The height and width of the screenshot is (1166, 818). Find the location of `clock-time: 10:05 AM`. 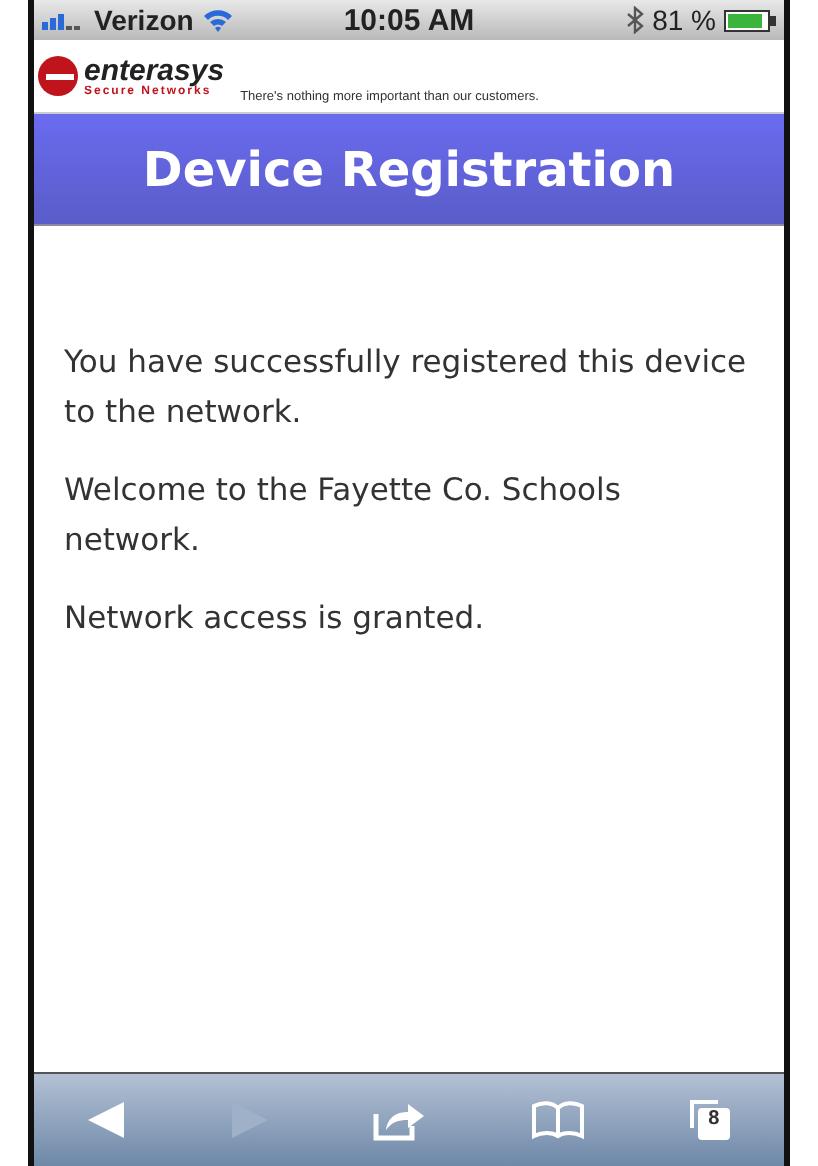

clock-time: 10:05 AM is located at coordinates (409, 20).